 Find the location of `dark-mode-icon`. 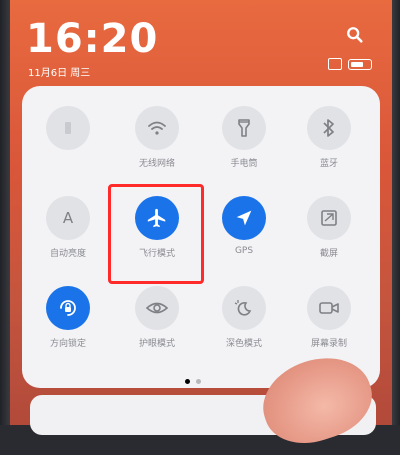

dark-mode-icon is located at coordinates (243, 308).